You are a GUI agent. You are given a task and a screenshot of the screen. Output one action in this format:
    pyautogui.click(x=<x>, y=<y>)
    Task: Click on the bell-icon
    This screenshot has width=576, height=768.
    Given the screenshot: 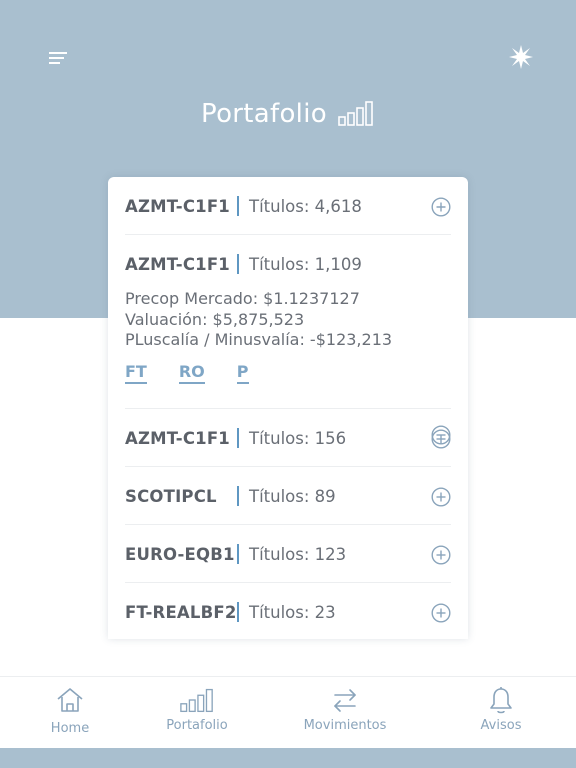 What is the action you would take?
    pyautogui.click(x=501, y=700)
    